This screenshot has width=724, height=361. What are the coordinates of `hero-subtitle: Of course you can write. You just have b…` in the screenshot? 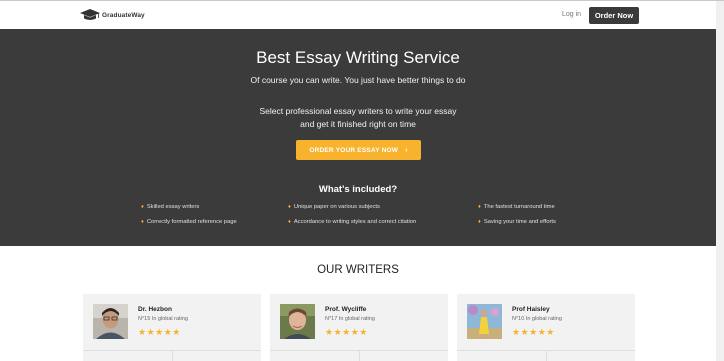 It's located at (358, 80).